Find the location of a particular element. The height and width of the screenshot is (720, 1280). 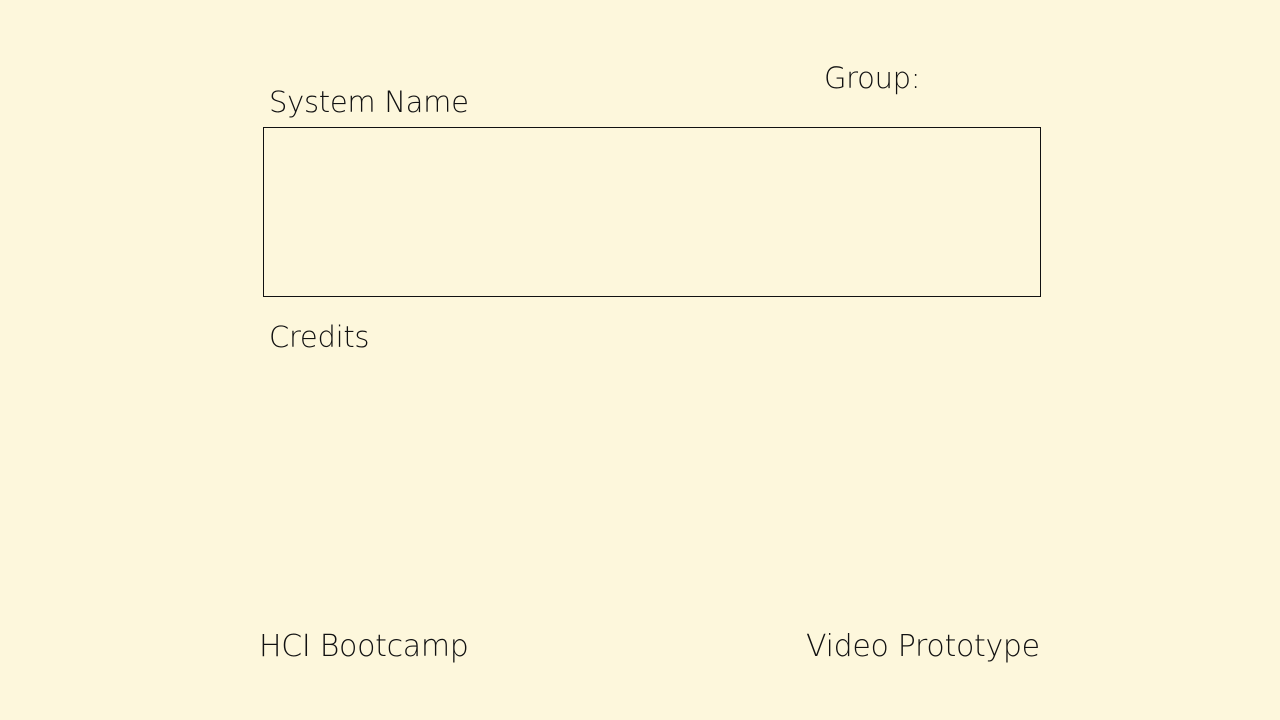

footer-slide-type: Video Prototype is located at coordinates (923, 646).